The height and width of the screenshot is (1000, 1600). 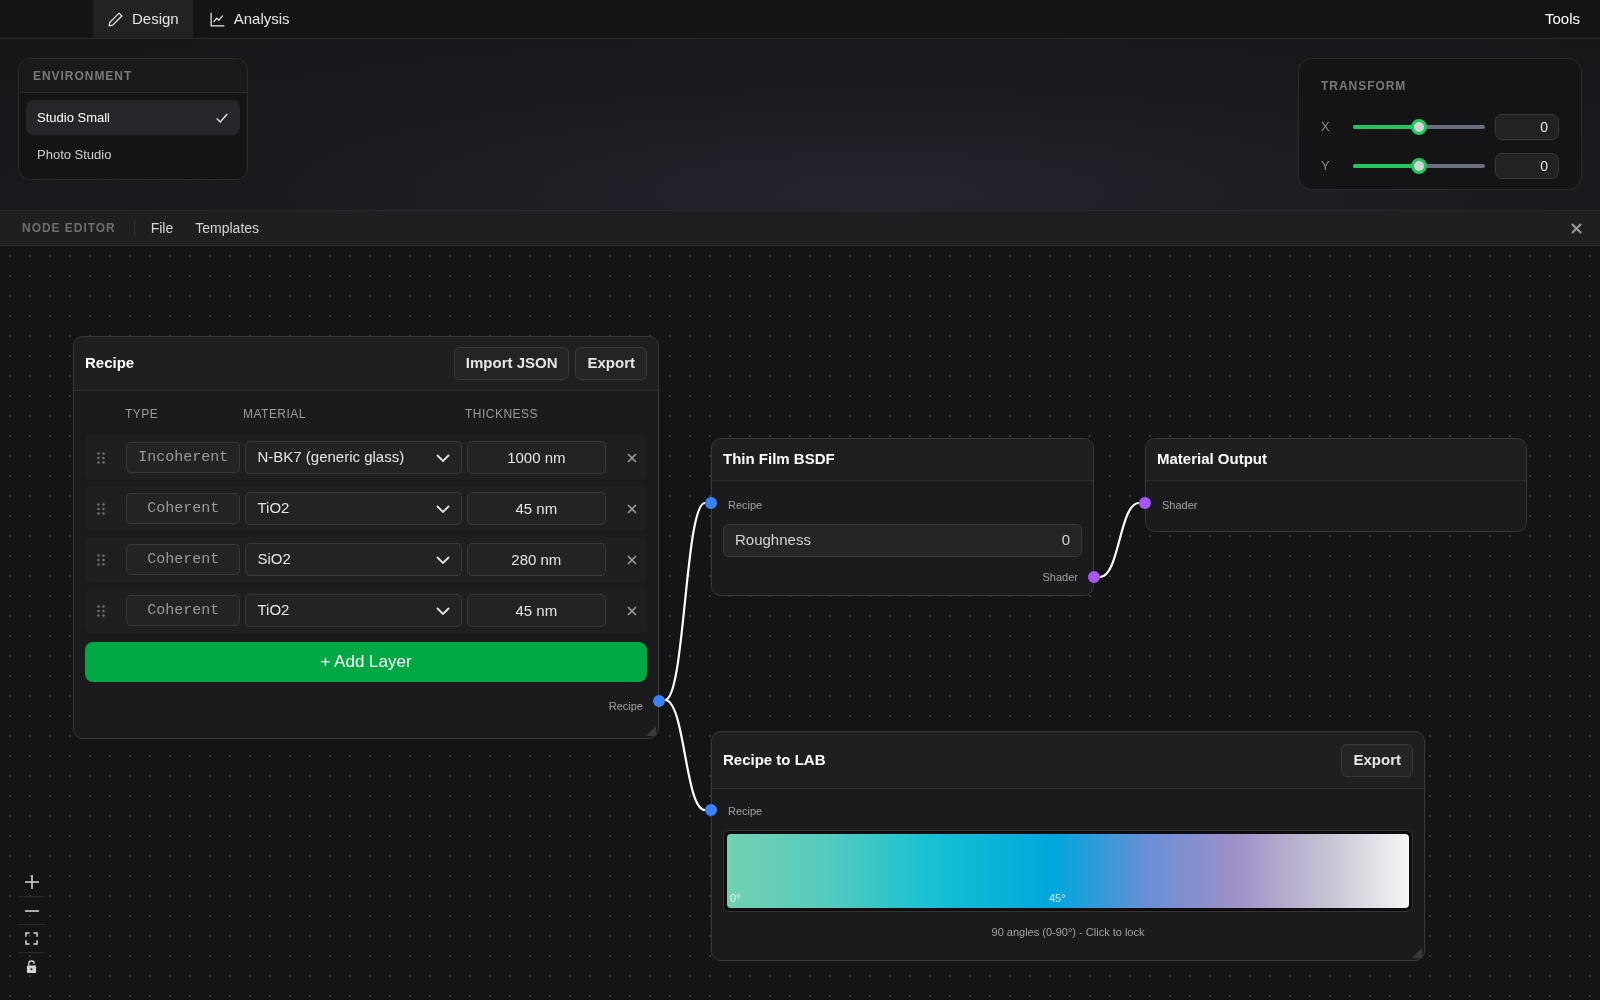 What do you see at coordinates (902, 540) in the screenshot?
I see `roughness-field: Roughness 0` at bounding box center [902, 540].